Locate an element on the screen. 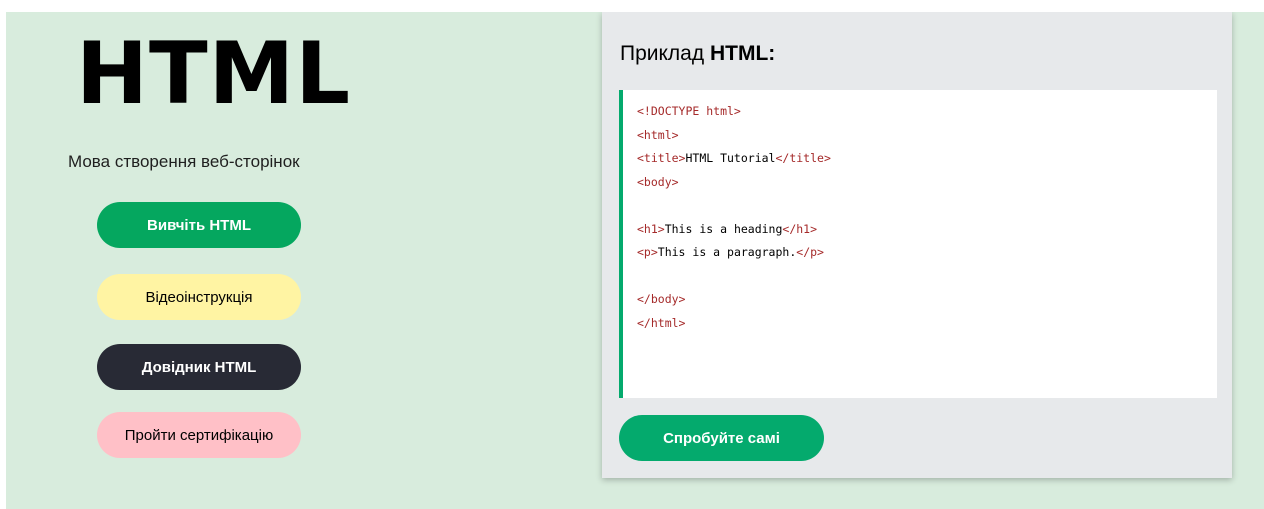 Image resolution: width=1264 pixels, height=509 pixels. video-tutorial-button: Відеоінструкція is located at coordinates (199, 297).